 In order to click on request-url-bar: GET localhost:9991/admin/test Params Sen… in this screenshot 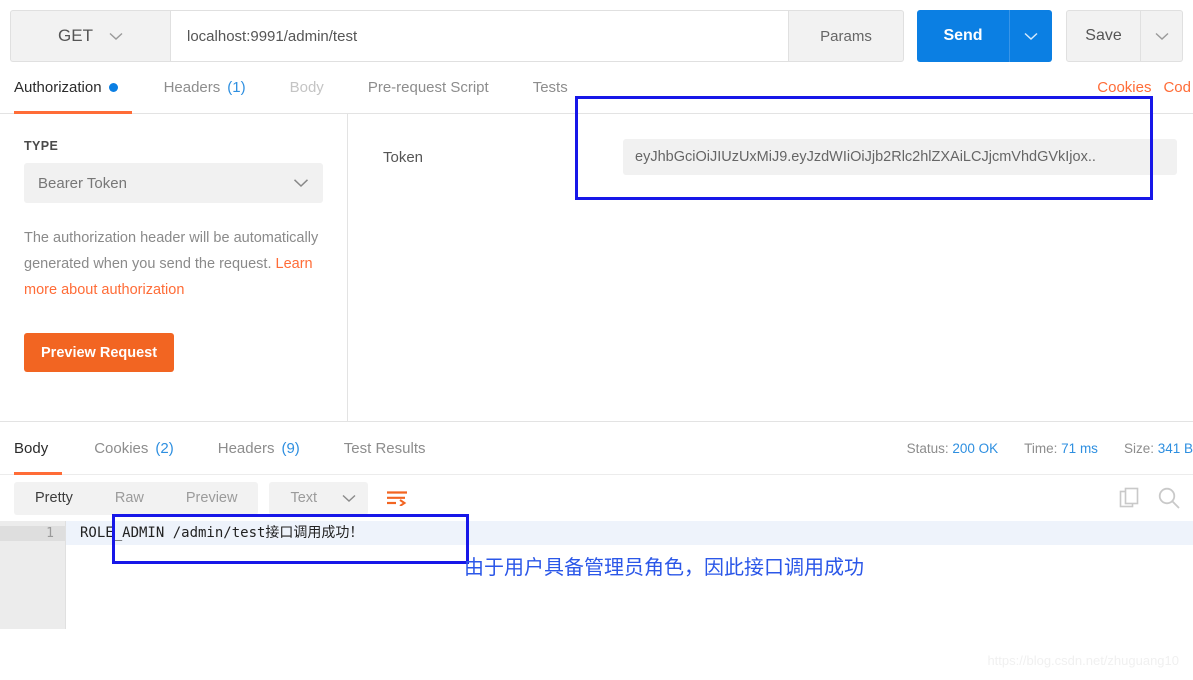, I will do `click(596, 31)`.